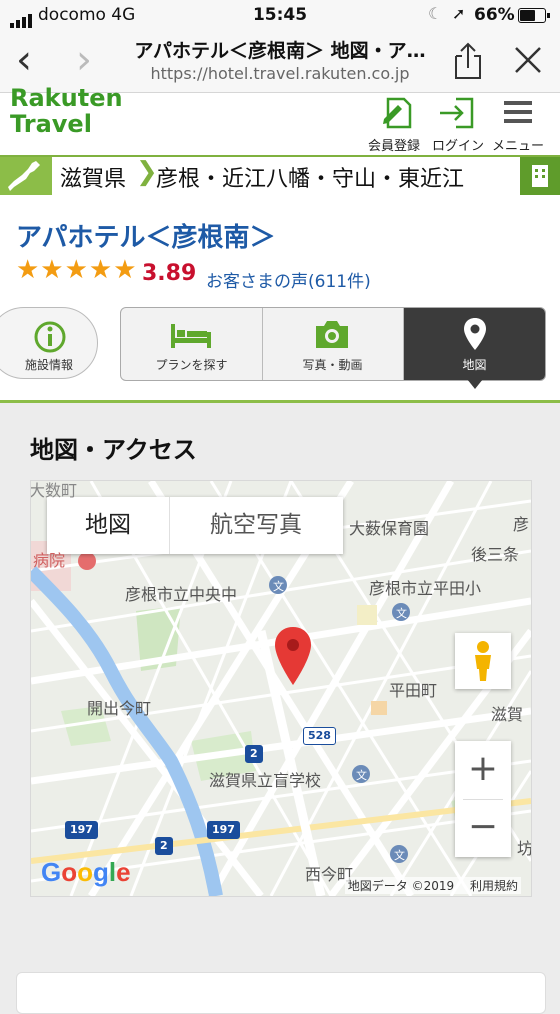 This screenshot has width=560, height=1014. I want to click on map-type-satellite: 航空写真, so click(256, 525).